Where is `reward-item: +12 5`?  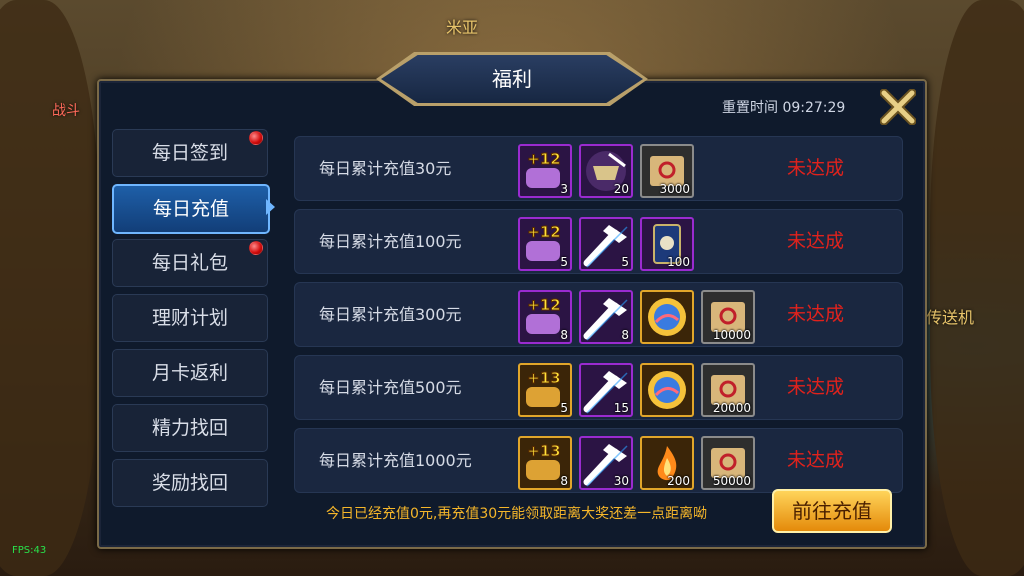 reward-item: +12 5 is located at coordinates (545, 244).